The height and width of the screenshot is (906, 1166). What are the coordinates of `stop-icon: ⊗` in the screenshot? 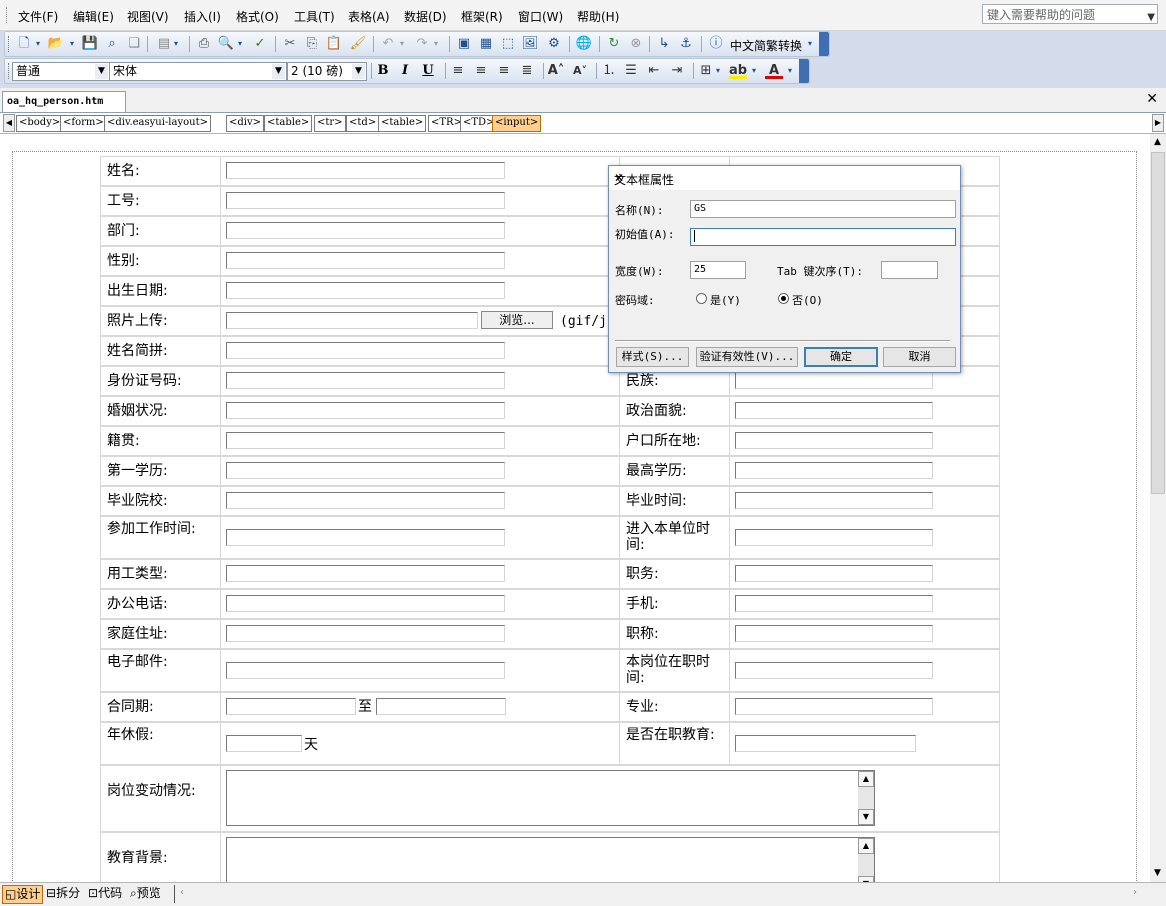 It's located at (636, 44).